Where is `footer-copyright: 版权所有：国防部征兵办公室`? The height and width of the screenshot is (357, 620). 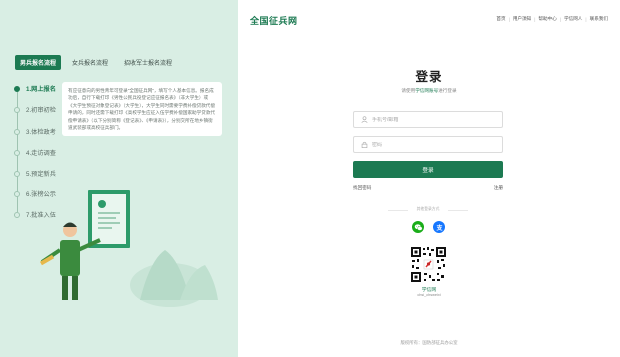
footer-copyright: 版权所有：国防部征兵办公室 is located at coordinates (429, 342).